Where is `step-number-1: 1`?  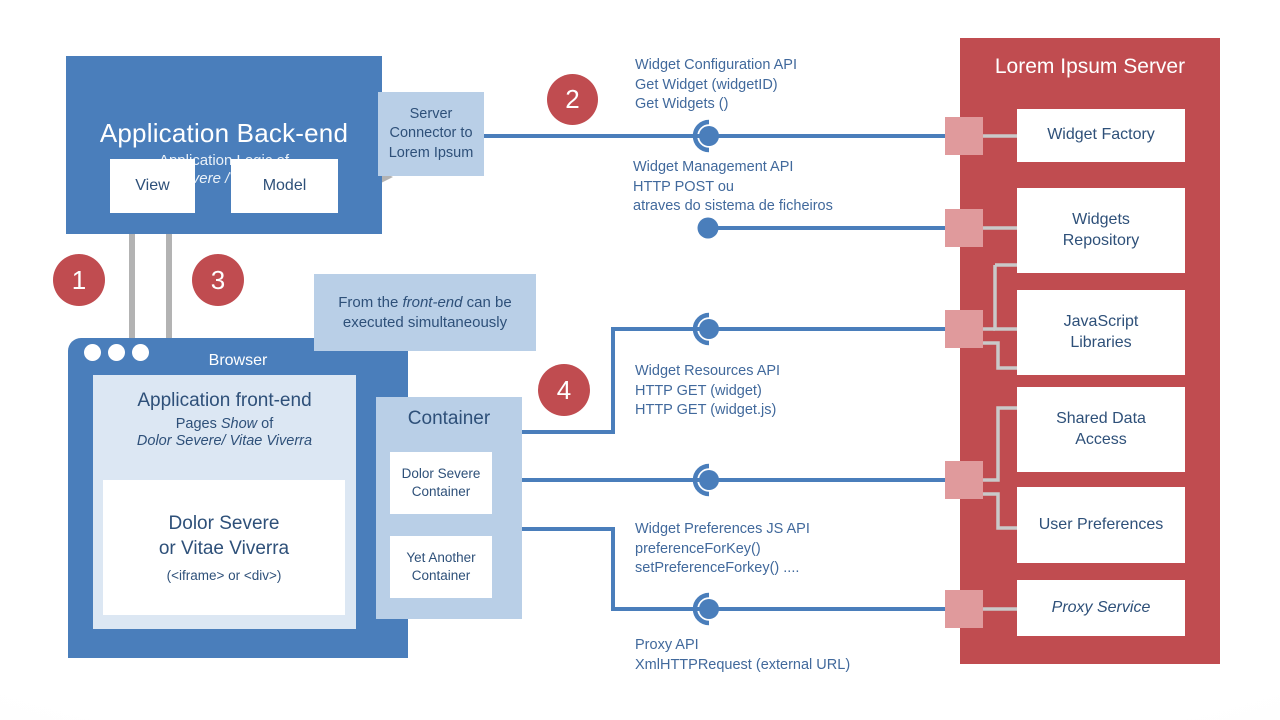
step-number-1: 1 is located at coordinates (79, 280).